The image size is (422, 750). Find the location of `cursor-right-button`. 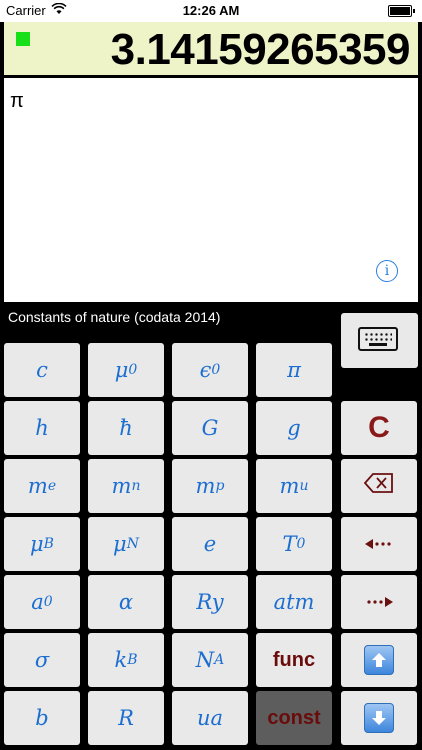

cursor-right-button is located at coordinates (379, 602).